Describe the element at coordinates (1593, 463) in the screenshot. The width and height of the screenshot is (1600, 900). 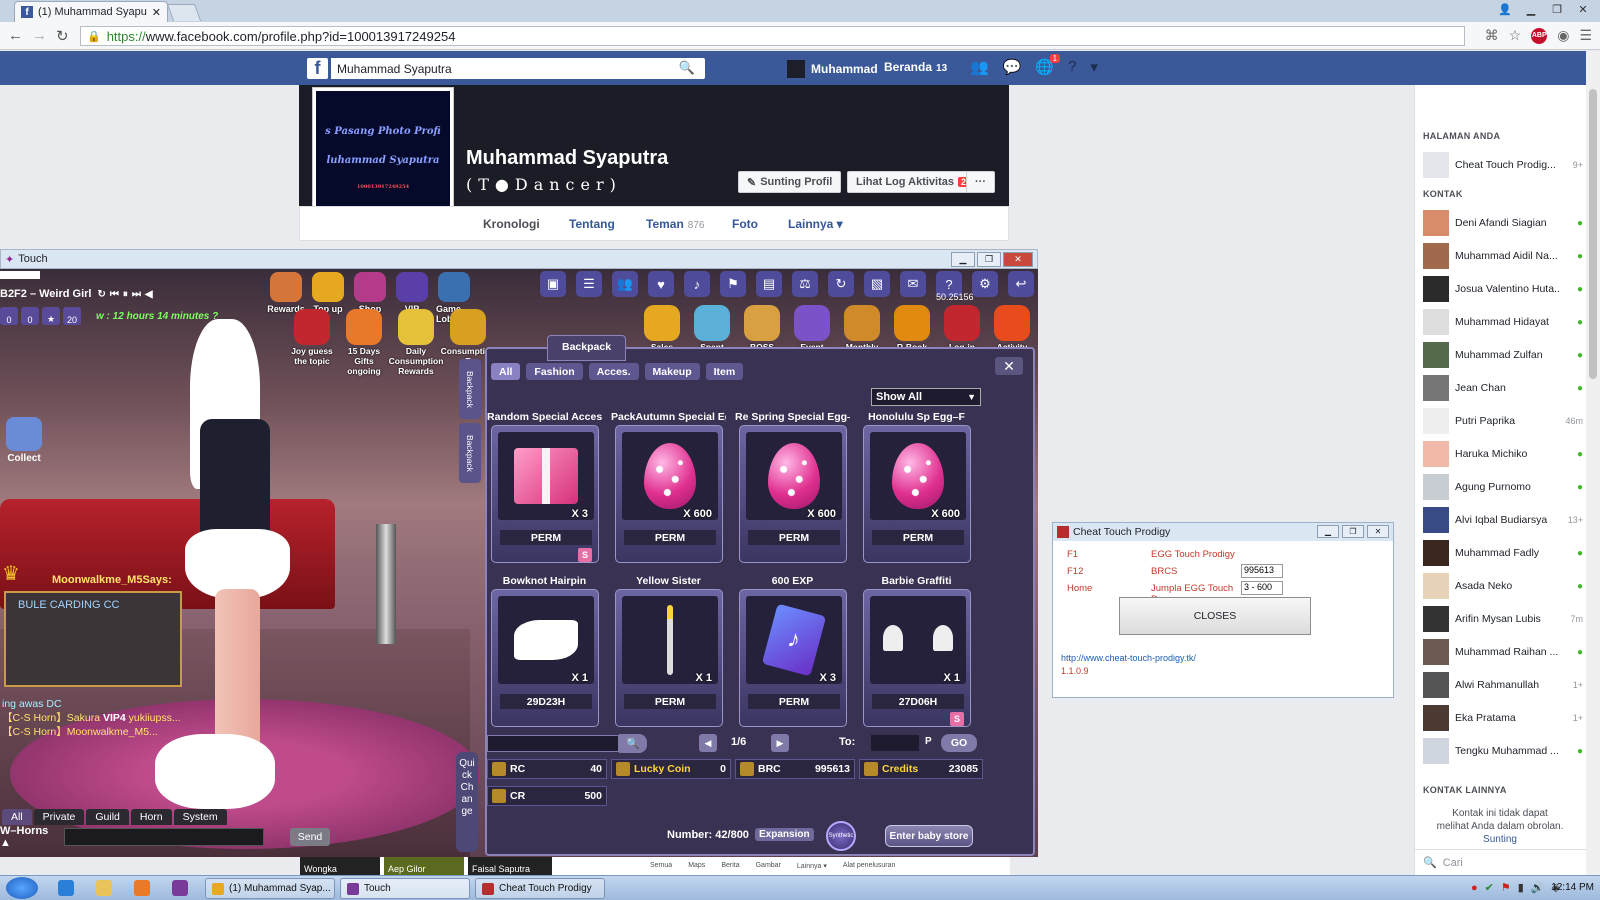
I see `page-scrollbar` at that location.